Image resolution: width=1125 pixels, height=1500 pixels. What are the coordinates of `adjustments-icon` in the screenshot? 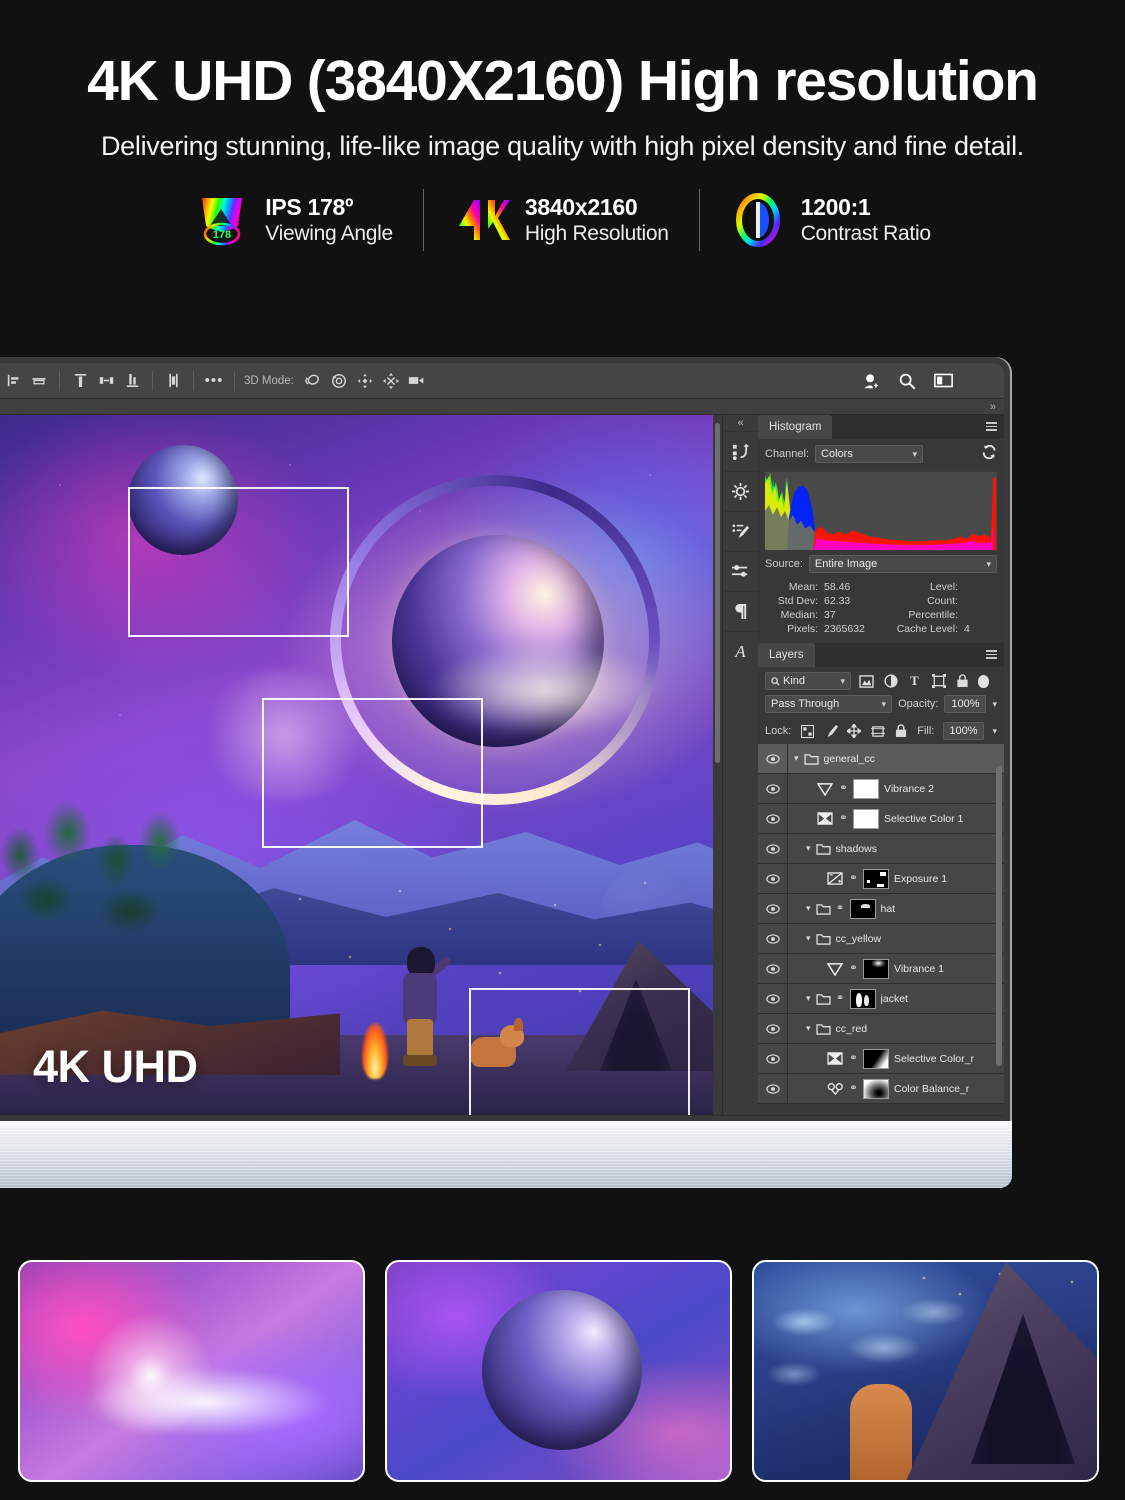 It's located at (740, 491).